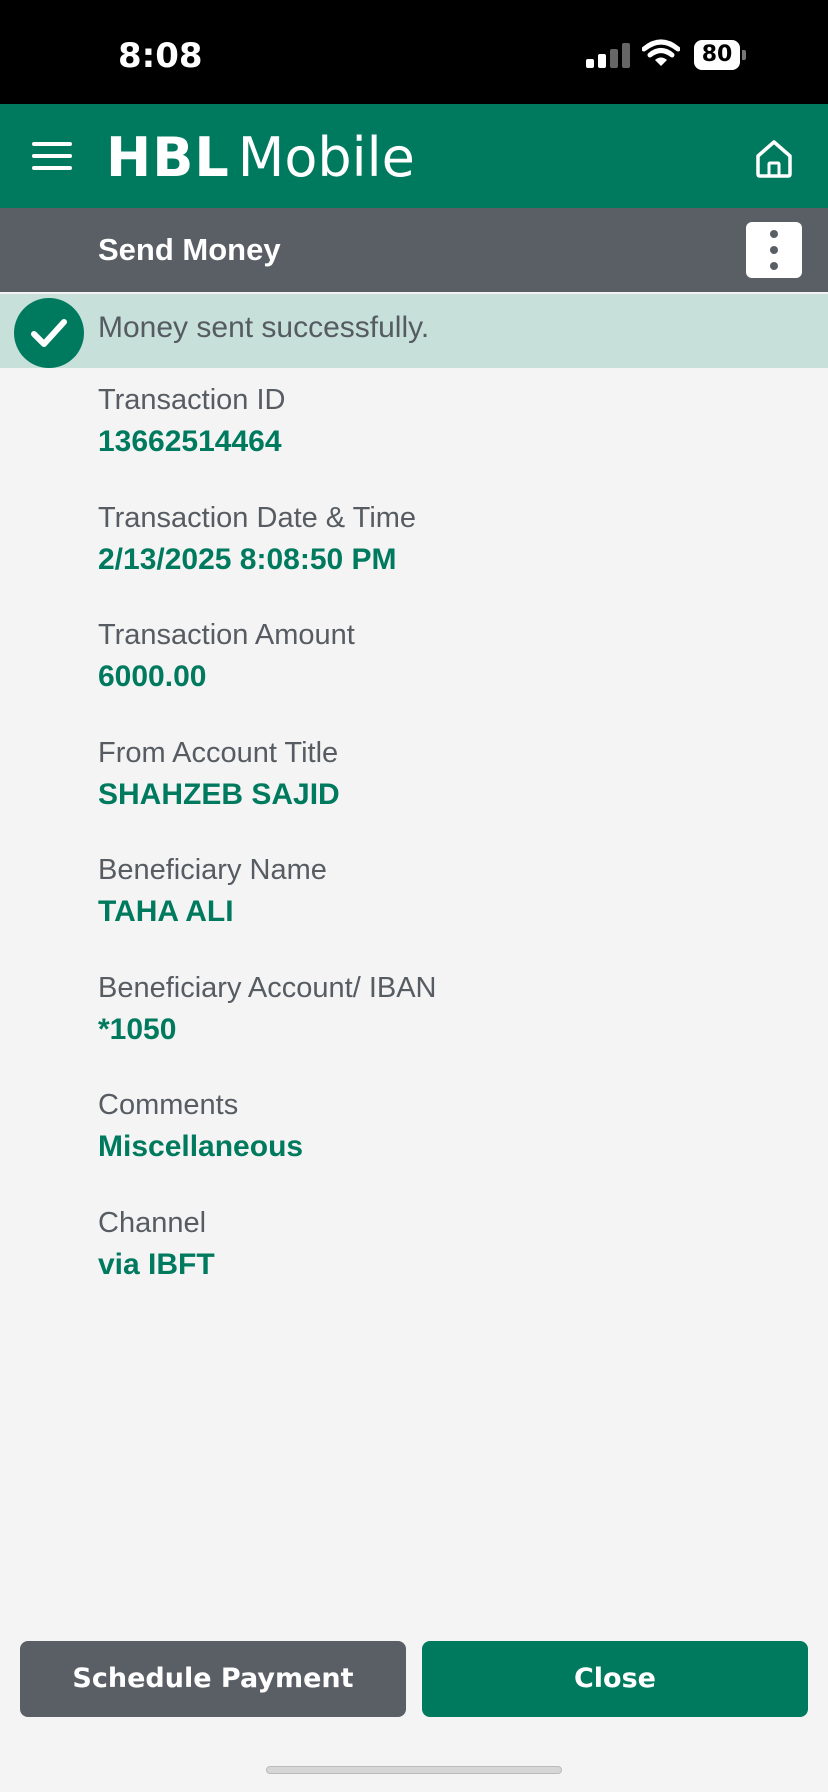 This screenshot has height=1792, width=828. I want to click on detail-channel: Channel via IBFT, so click(448, 1261).